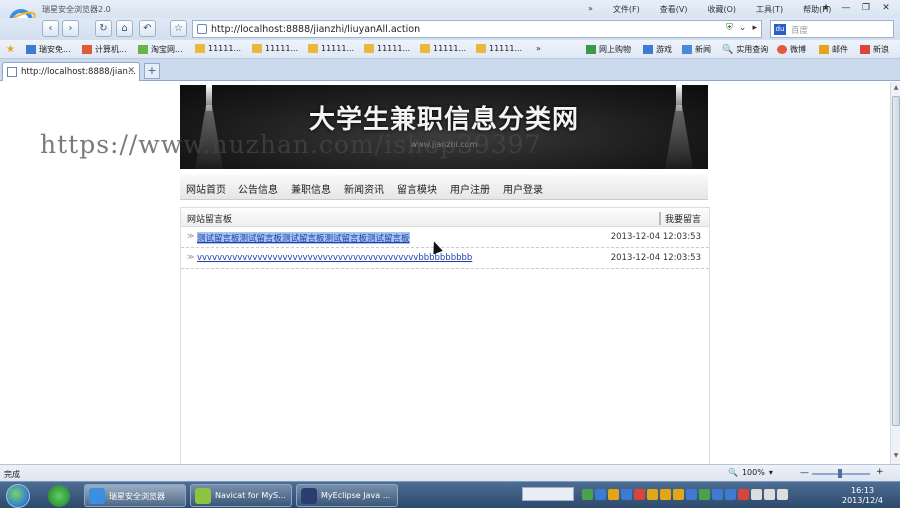 This screenshot has width=900, height=508. I want to click on quicklaunch-icon, so click(59, 496).